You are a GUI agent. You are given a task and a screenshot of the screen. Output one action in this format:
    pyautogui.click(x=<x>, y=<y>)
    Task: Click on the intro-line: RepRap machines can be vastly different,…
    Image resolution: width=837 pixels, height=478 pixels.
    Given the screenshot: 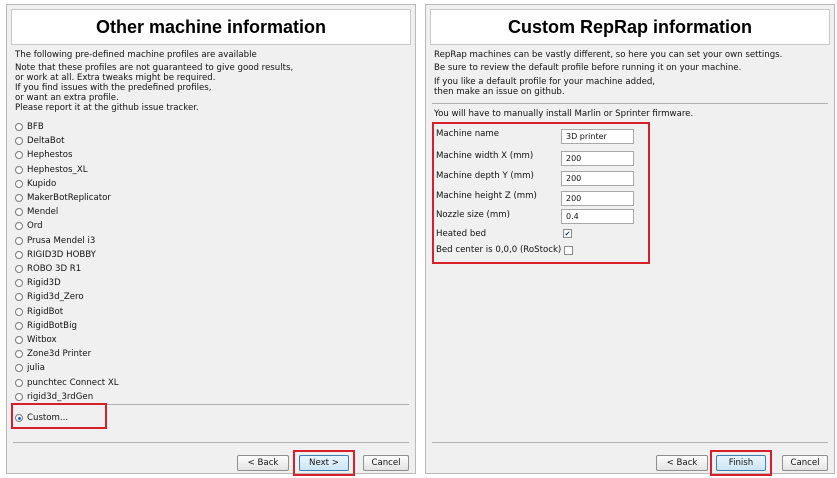 What is the action you would take?
    pyautogui.click(x=608, y=55)
    